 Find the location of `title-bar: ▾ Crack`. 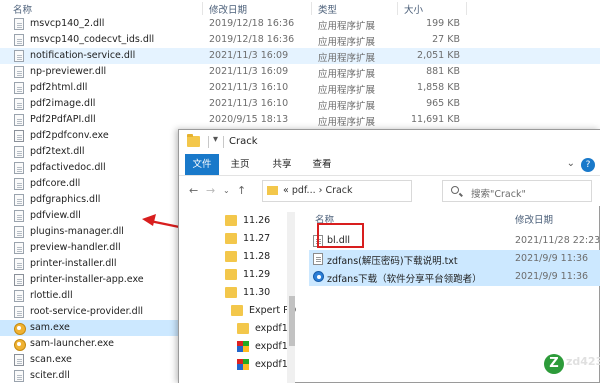

title-bar: ▾ Crack is located at coordinates (389, 142).